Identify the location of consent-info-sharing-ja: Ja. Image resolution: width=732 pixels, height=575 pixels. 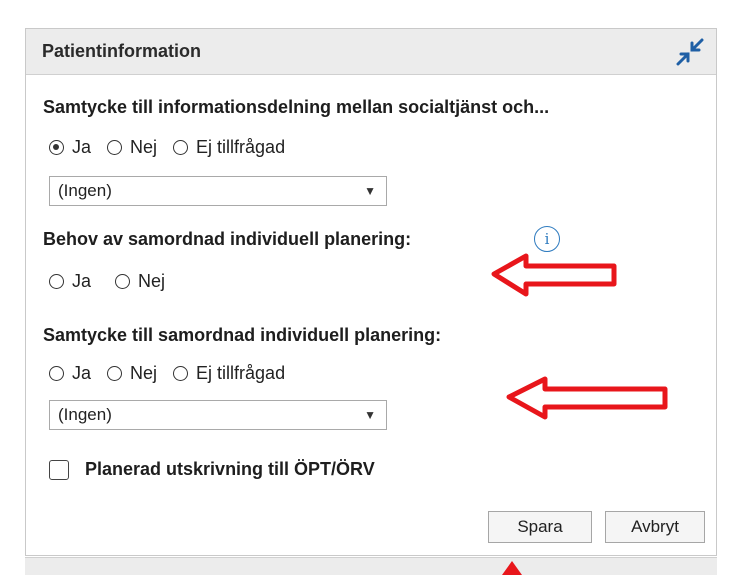
(70, 147).